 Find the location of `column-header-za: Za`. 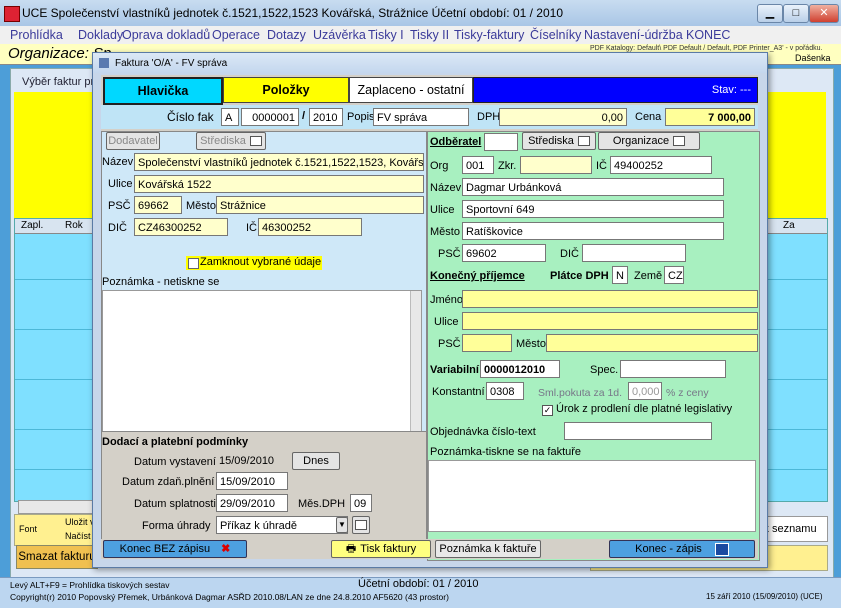

column-header-za: Za is located at coordinates (789, 225).